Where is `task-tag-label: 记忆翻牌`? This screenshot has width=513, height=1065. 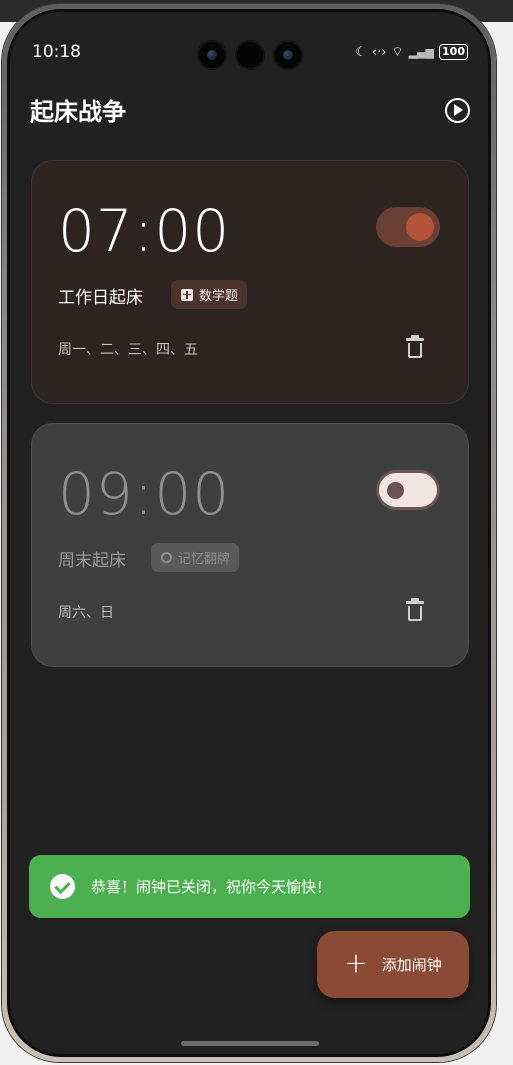 task-tag-label: 记忆翻牌 is located at coordinates (204, 559).